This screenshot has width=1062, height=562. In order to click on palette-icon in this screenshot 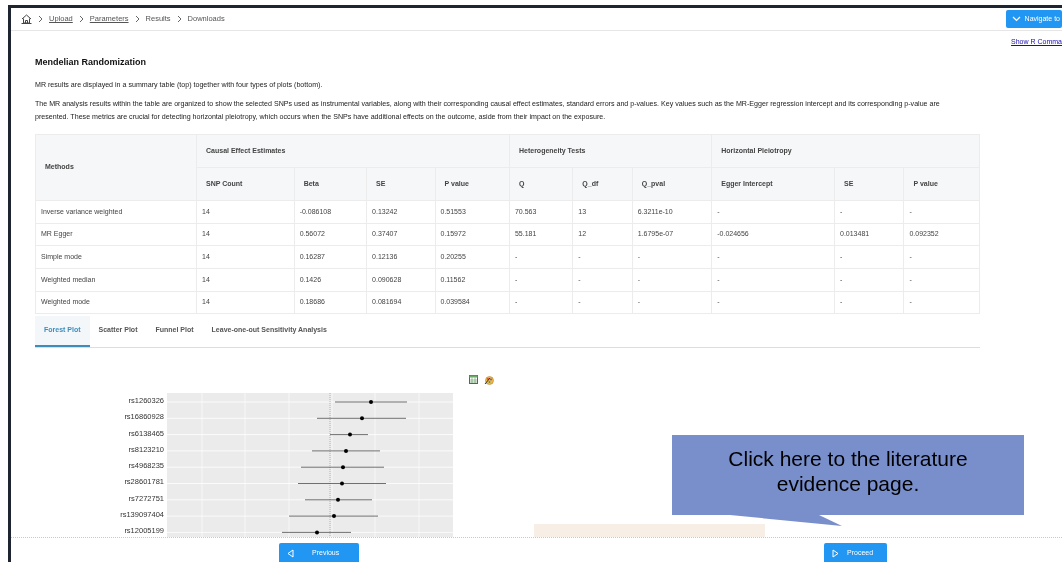, I will do `click(489, 379)`.